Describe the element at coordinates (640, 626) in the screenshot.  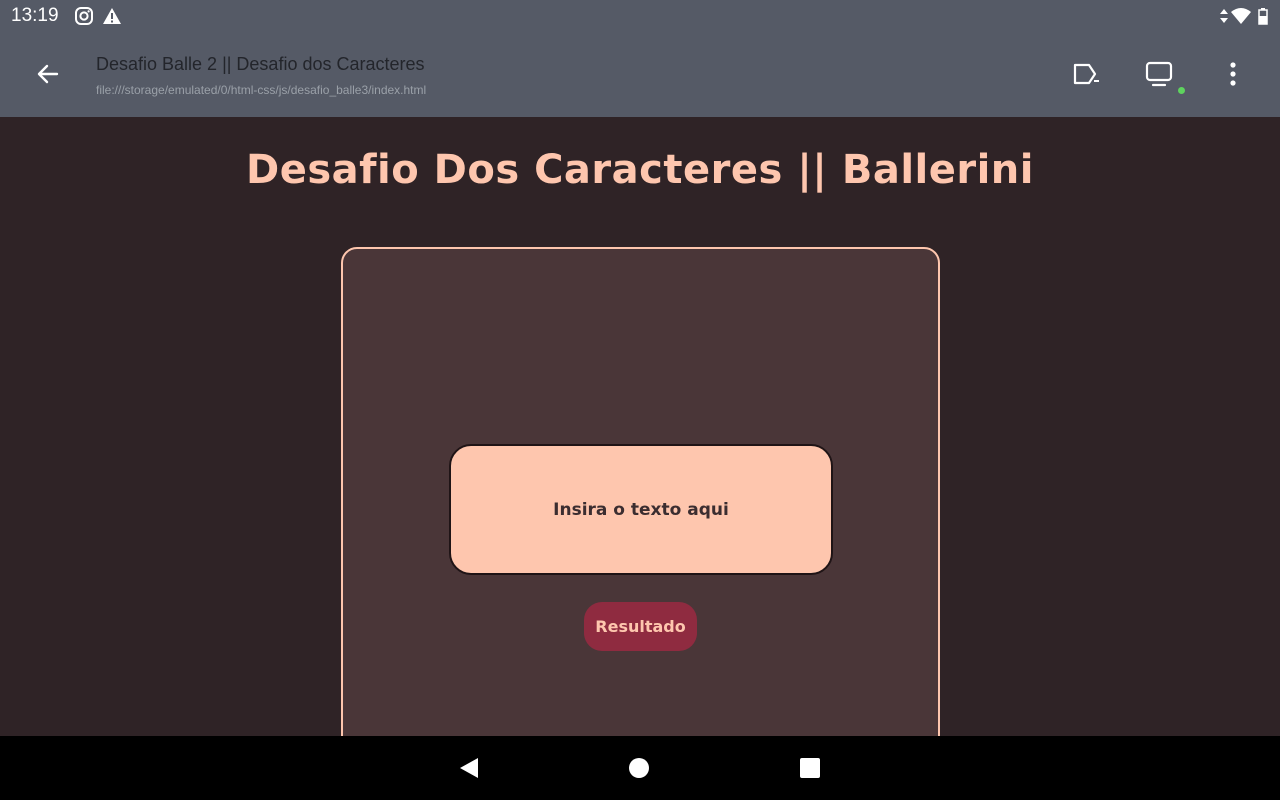
I see `result-button: Resultado` at that location.